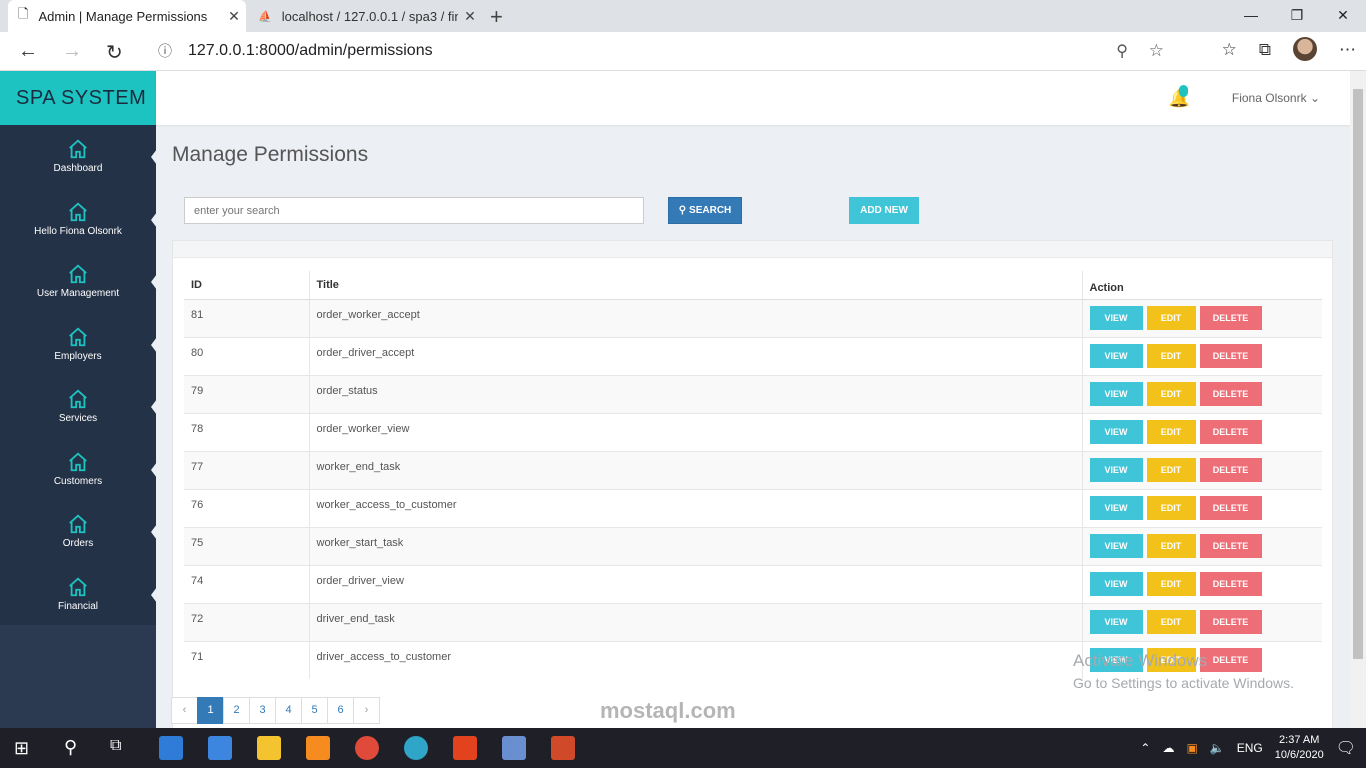  I want to click on address-bar: ⓘ 127.0.0.1:8000/admin/permissions ⚲ ☆, so click(660, 51).